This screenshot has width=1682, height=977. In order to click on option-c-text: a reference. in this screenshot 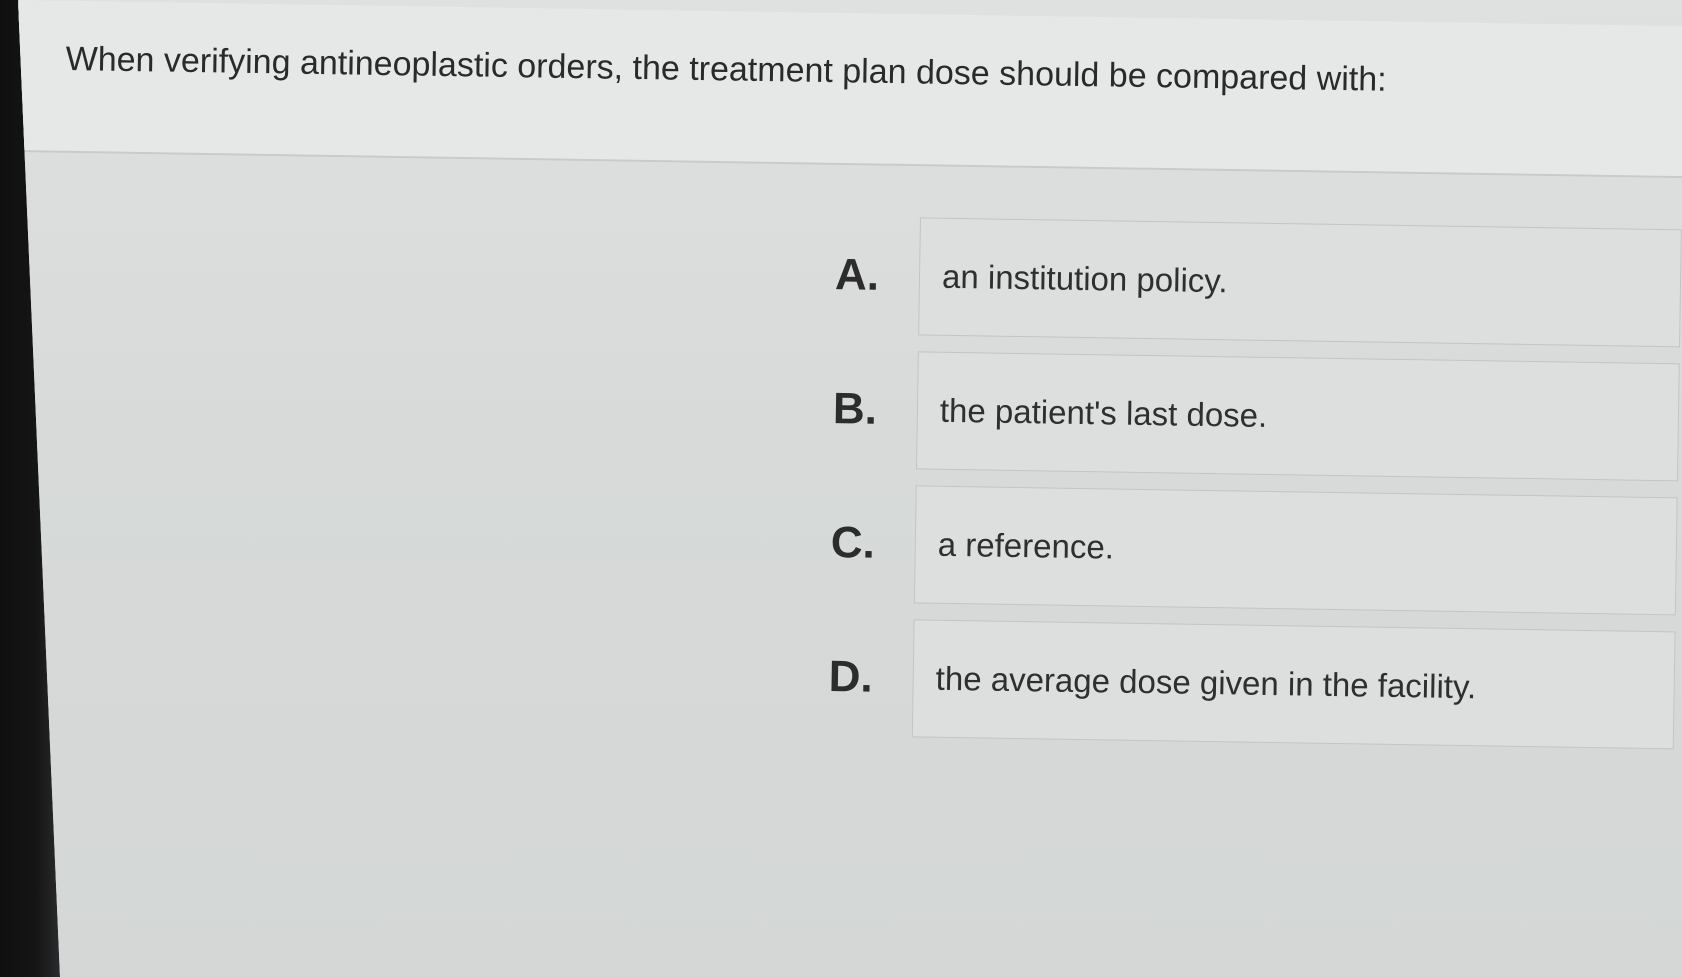, I will do `click(1295, 550)`.